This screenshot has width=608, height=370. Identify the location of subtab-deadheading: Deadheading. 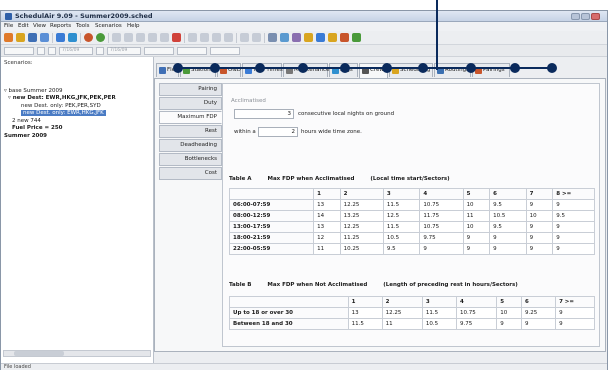
(190, 145).